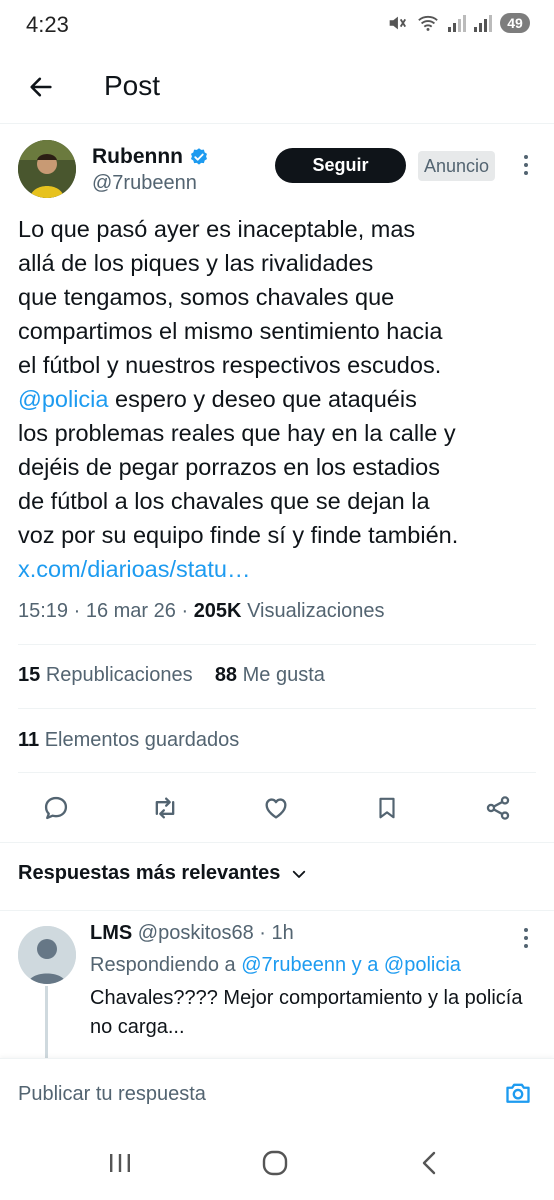 This screenshot has height=1200, width=554. What do you see at coordinates (196, 933) in the screenshot?
I see `reply-author-handle: @poskitos68` at bounding box center [196, 933].